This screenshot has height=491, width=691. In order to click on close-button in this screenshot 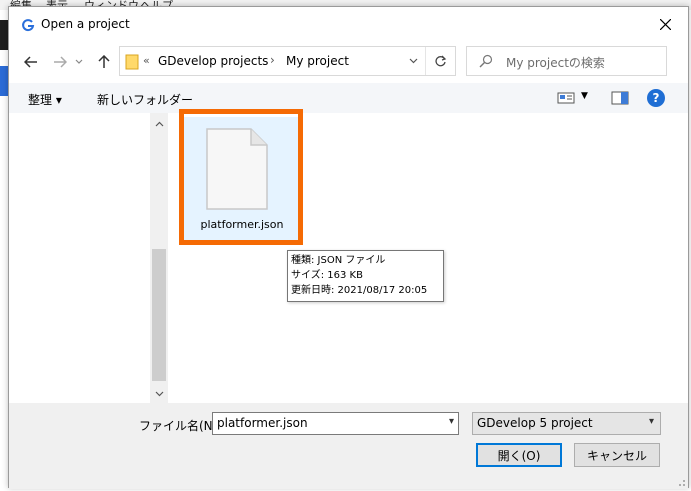, I will do `click(665, 24)`.